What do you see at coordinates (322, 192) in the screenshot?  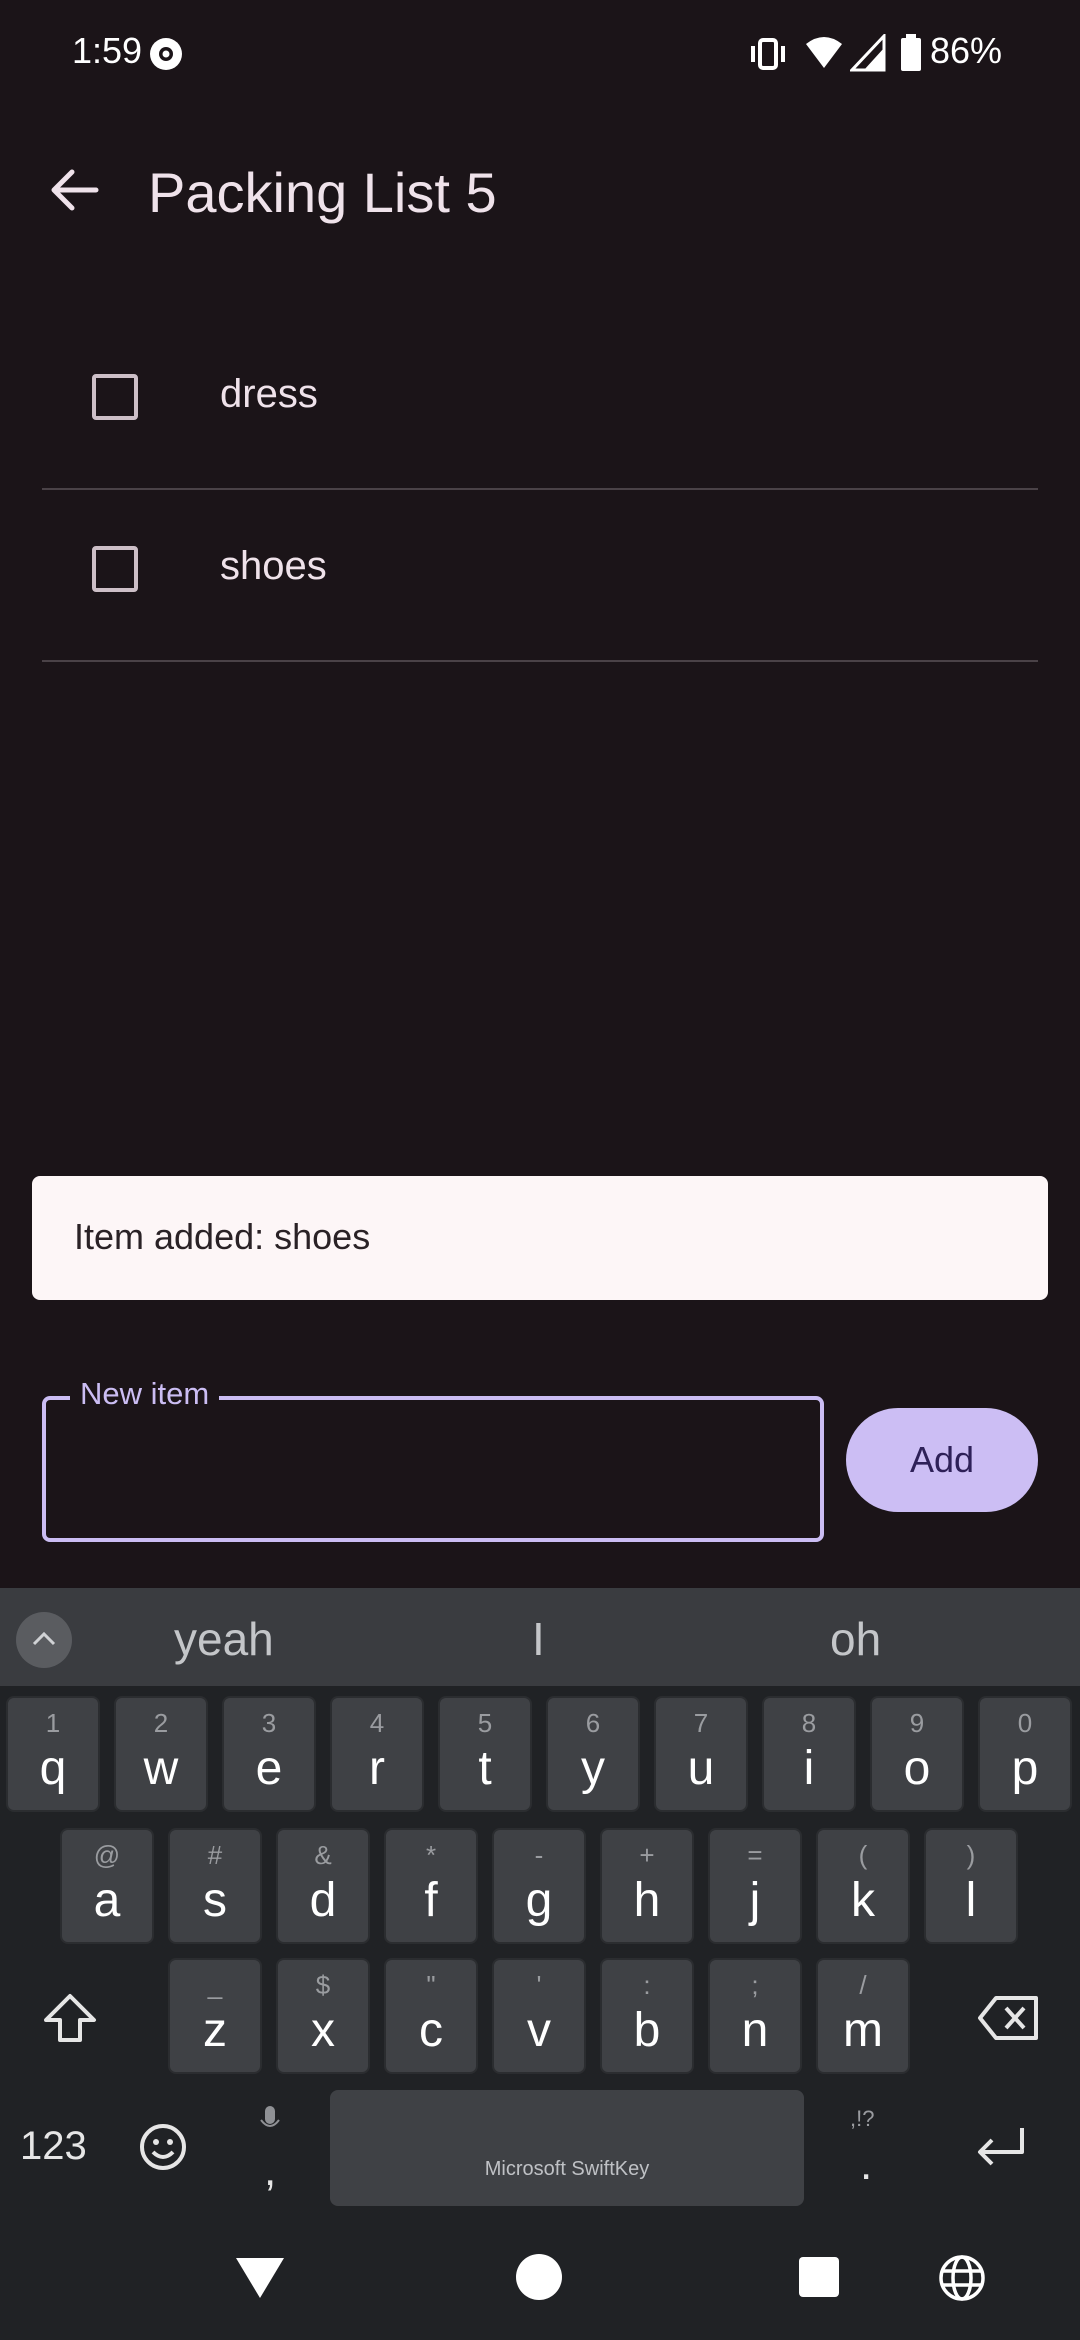 I see `page-title: Packing List 5` at bounding box center [322, 192].